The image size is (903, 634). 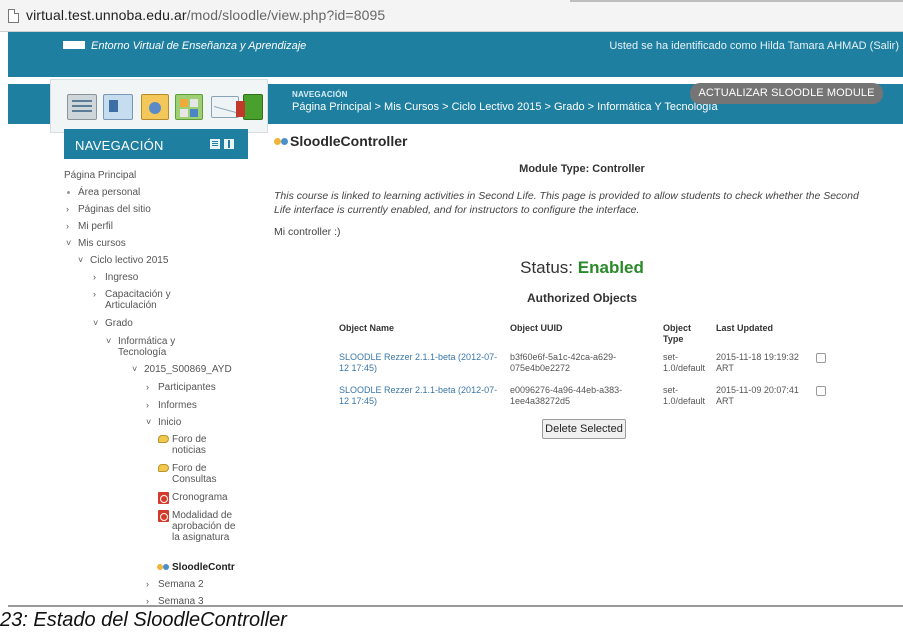 What do you see at coordinates (199, 526) in the screenshot?
I see `nav-item-modalidad-de-aprobacion: Modalidad de aprobación de la asignatura` at bounding box center [199, 526].